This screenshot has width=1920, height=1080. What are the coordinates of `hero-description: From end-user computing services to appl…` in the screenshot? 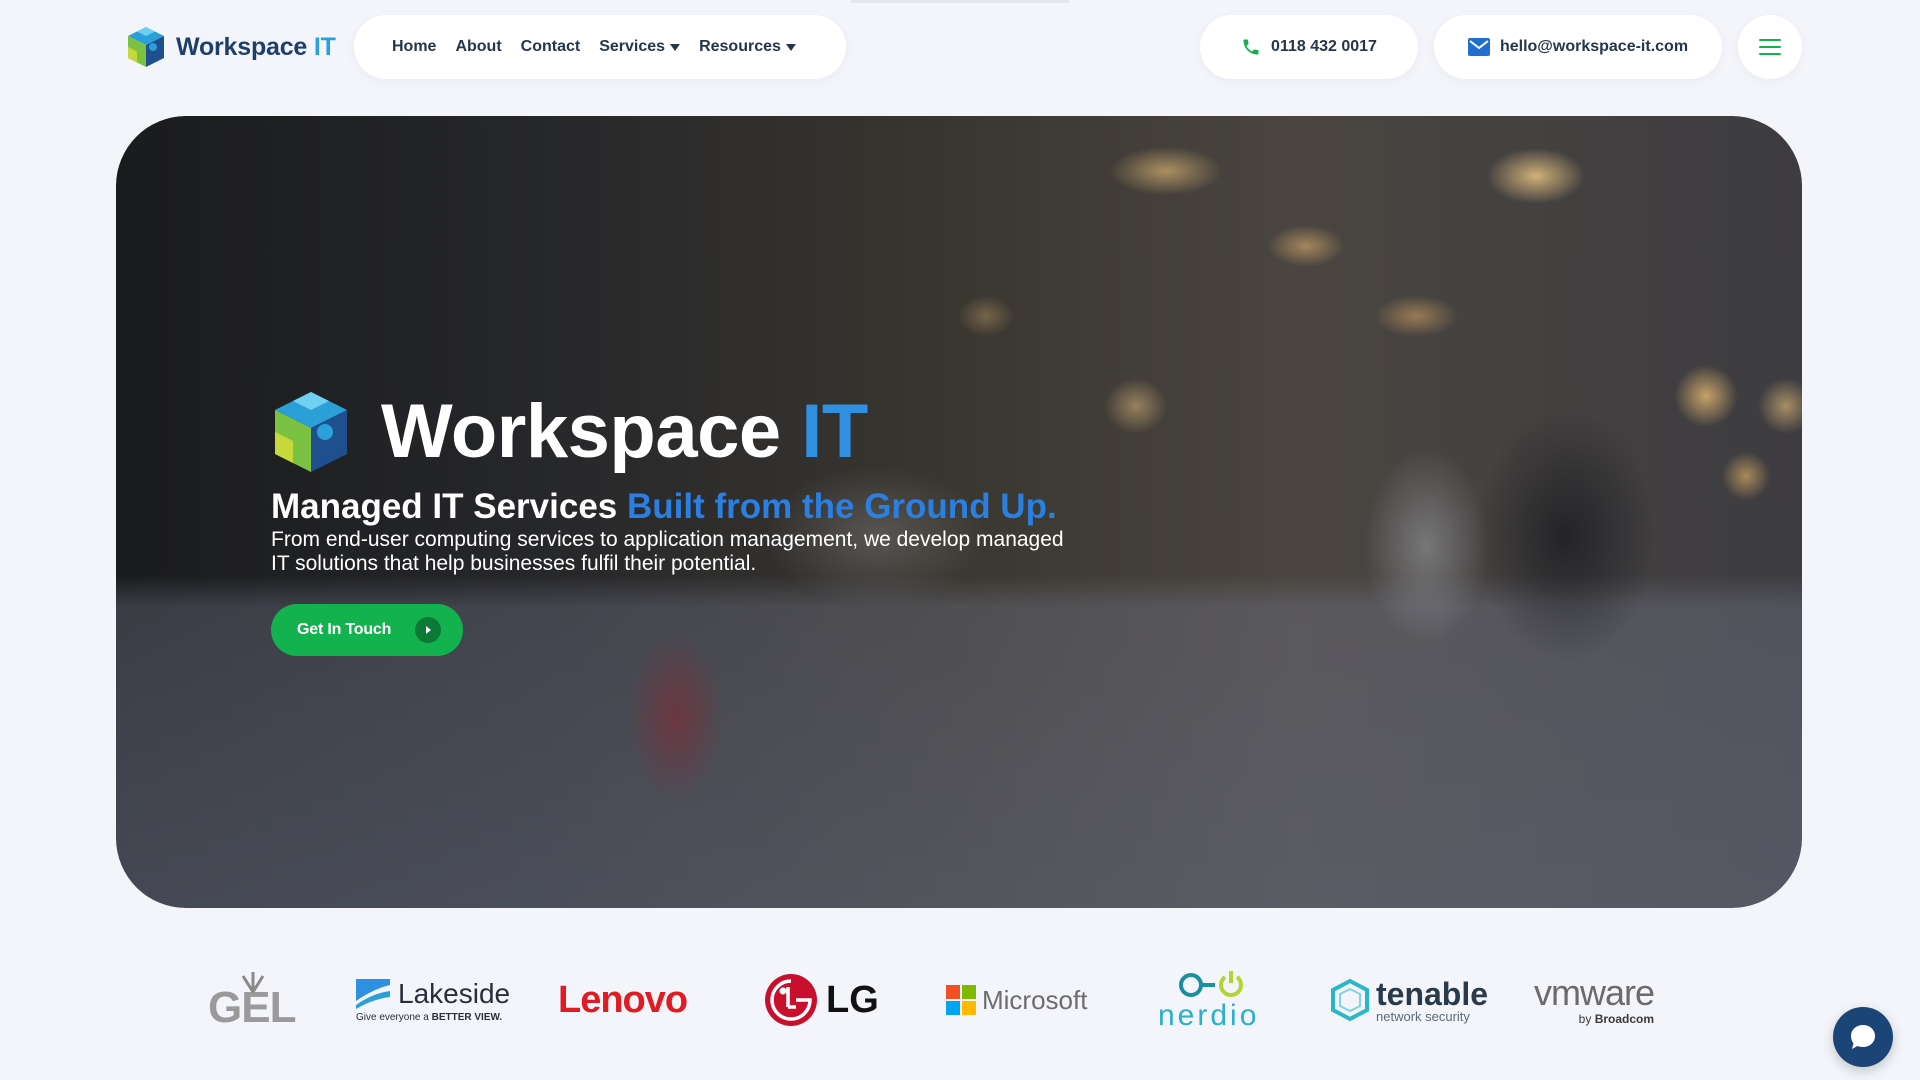 It's located at (667, 551).